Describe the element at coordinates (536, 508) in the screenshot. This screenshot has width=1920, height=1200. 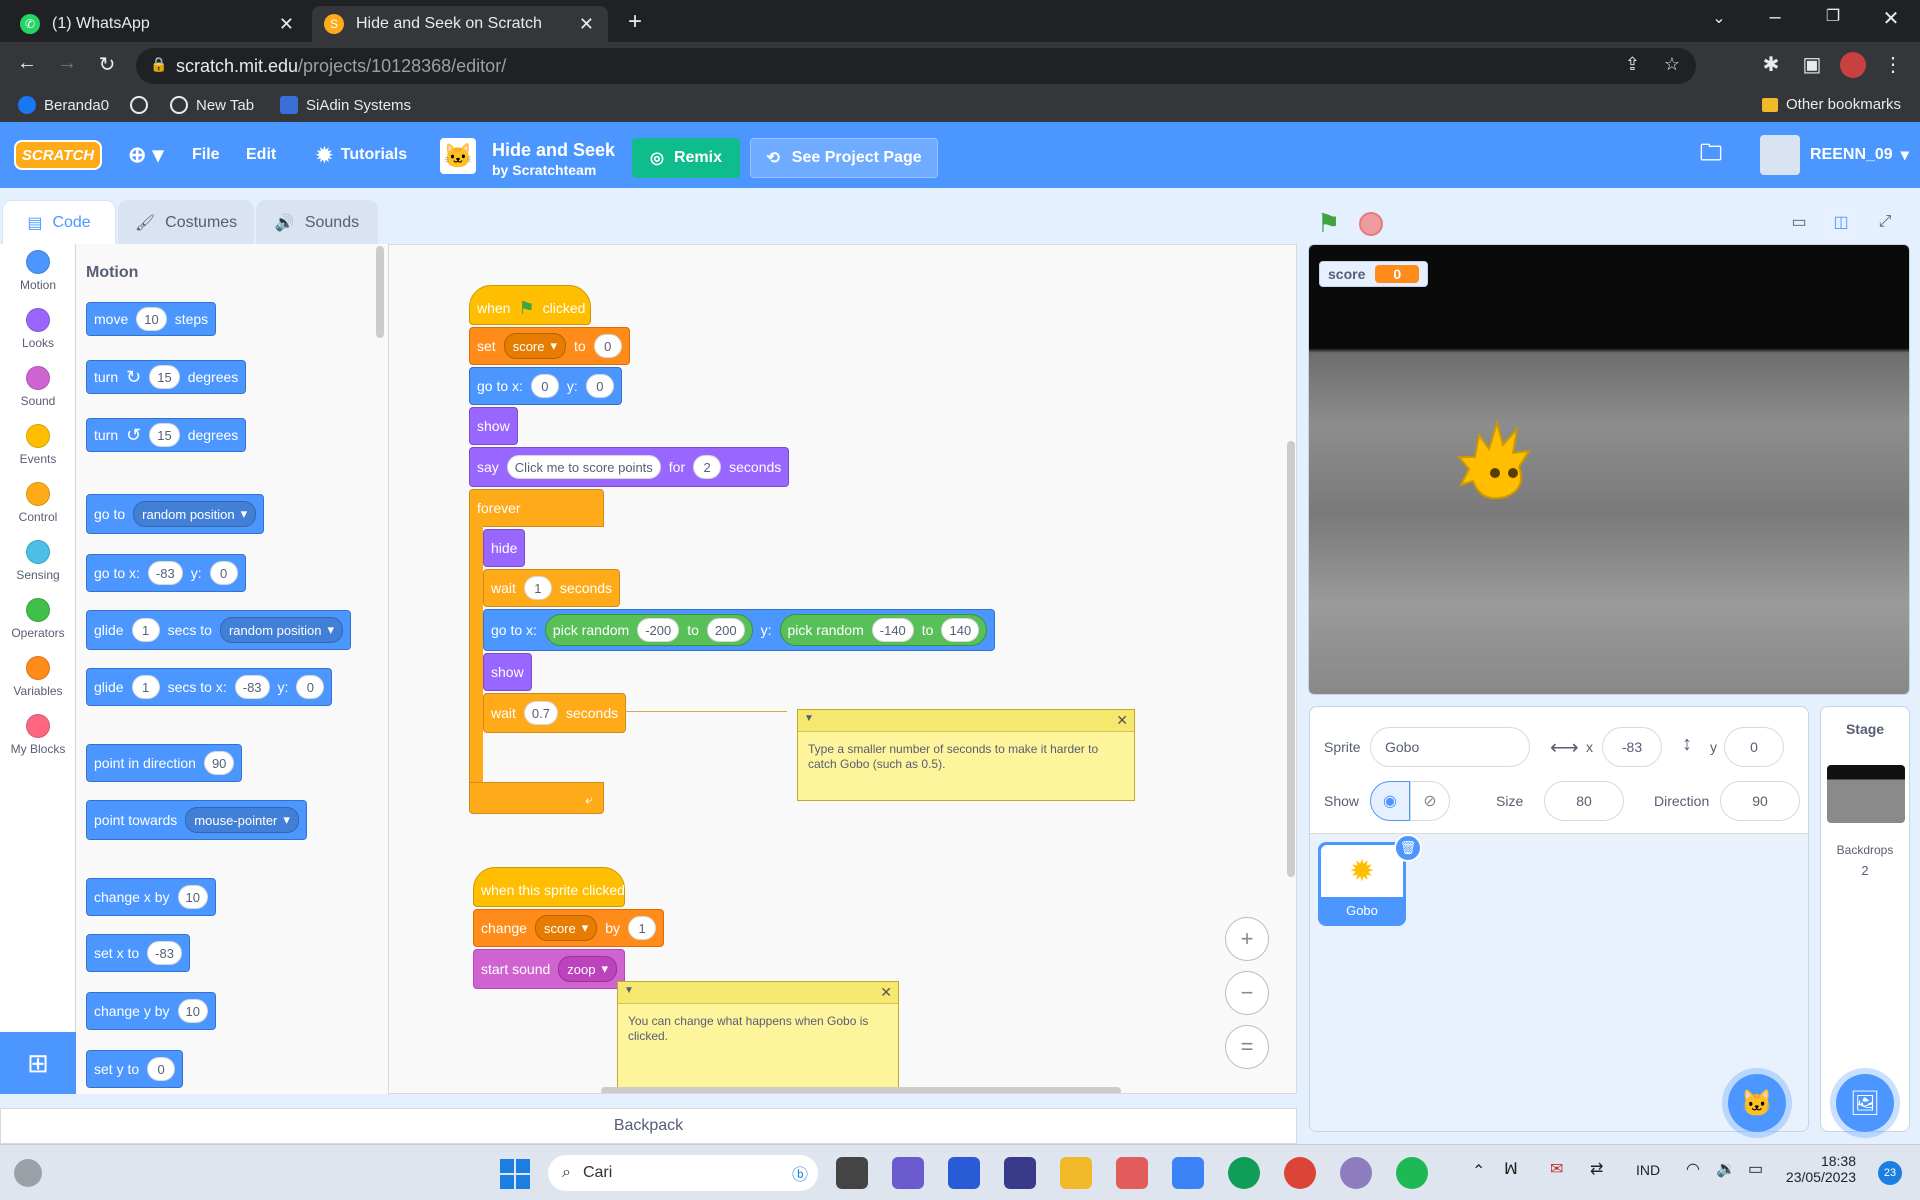
I see `block-forever: forever` at that location.